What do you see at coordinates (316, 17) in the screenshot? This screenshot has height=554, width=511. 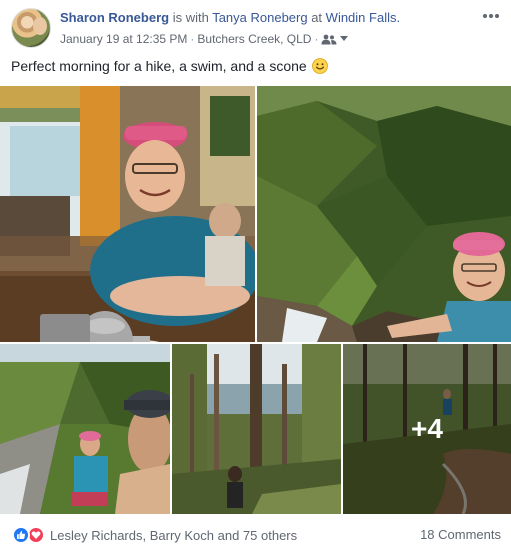 I see `at-text: at` at bounding box center [316, 17].